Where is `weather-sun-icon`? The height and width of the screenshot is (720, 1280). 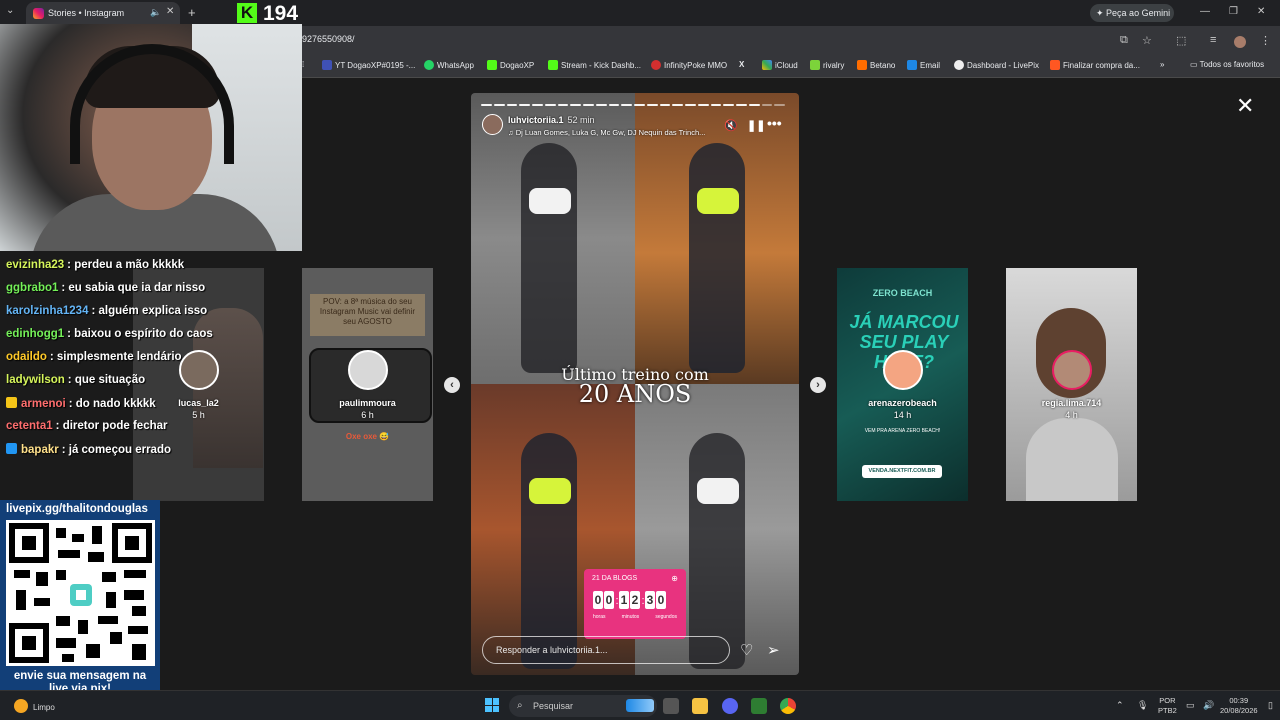 weather-sun-icon is located at coordinates (21, 706).